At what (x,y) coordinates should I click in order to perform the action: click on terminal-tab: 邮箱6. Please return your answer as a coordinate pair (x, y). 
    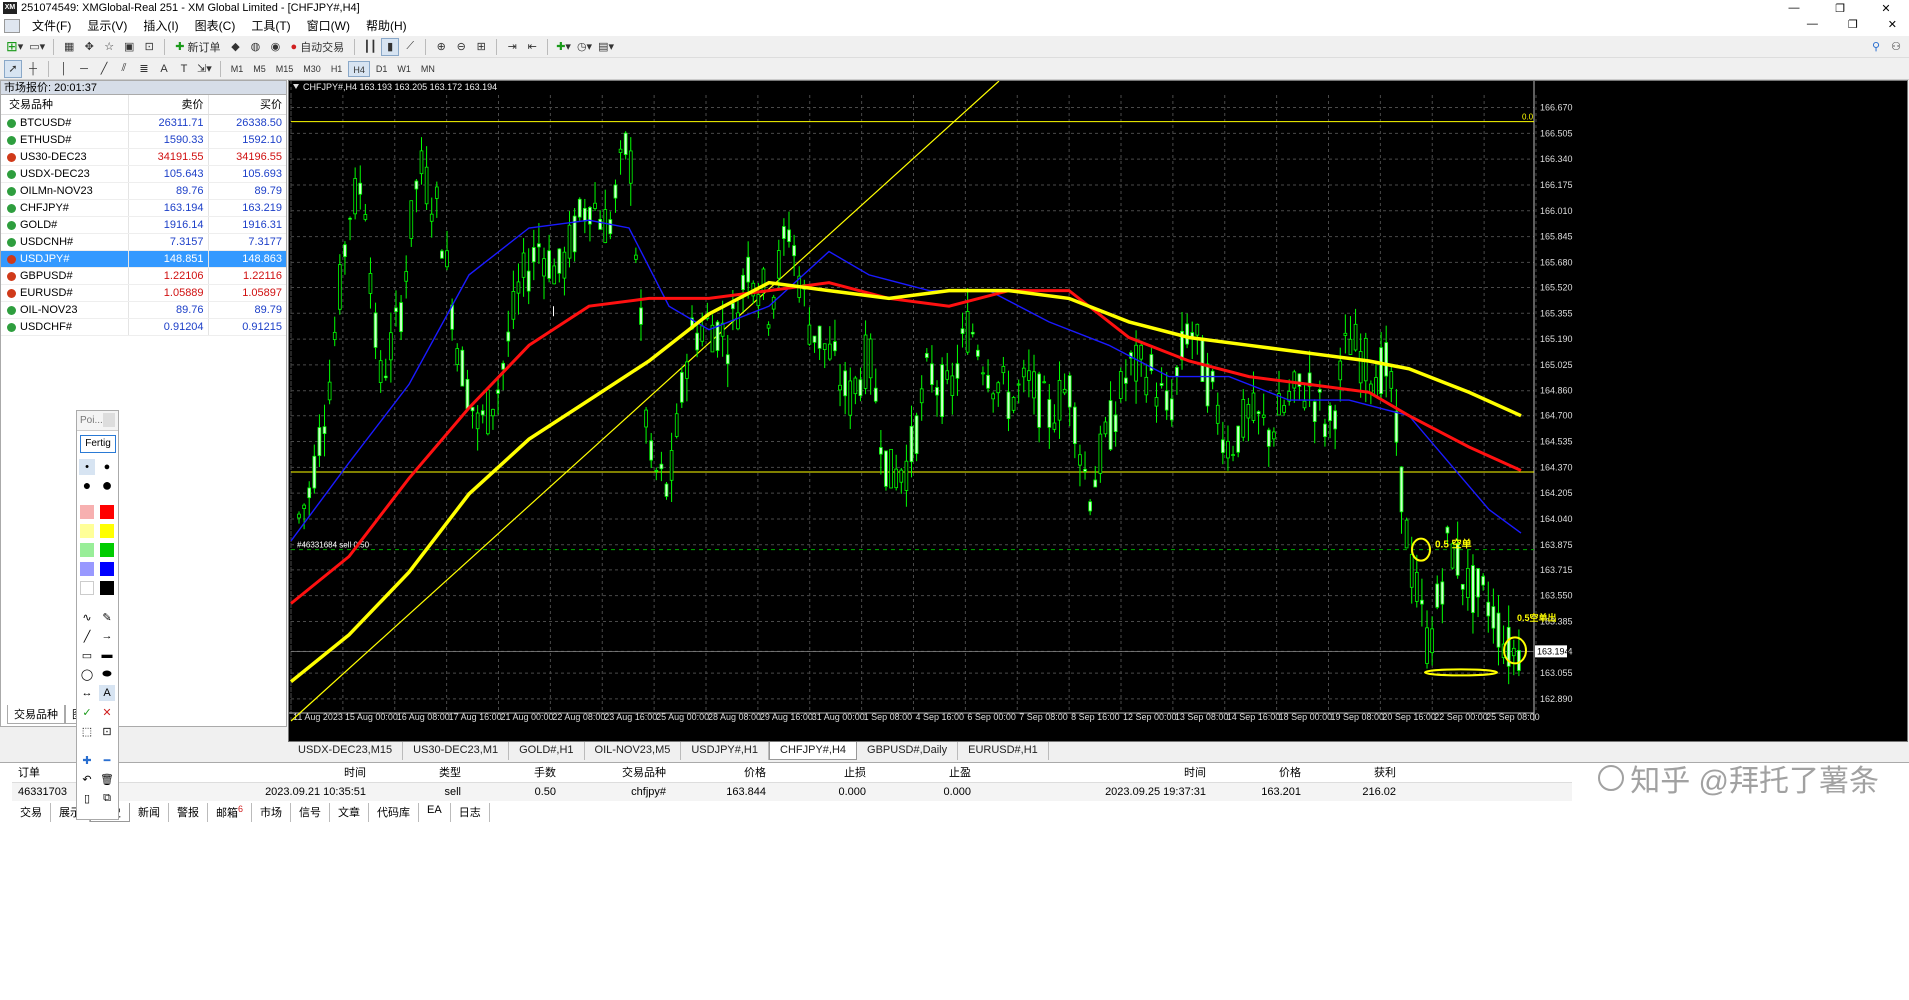
    Looking at the image, I should click on (230, 812).